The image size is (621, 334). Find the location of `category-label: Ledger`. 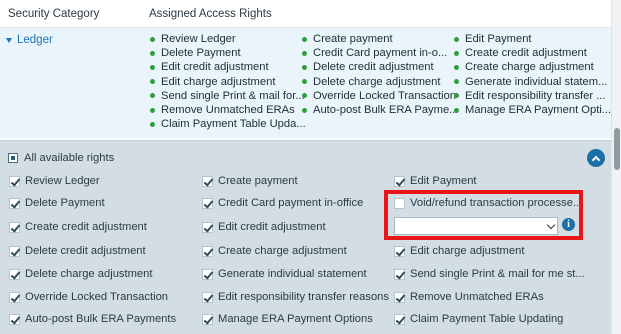

category-label: Ledger is located at coordinates (35, 40).